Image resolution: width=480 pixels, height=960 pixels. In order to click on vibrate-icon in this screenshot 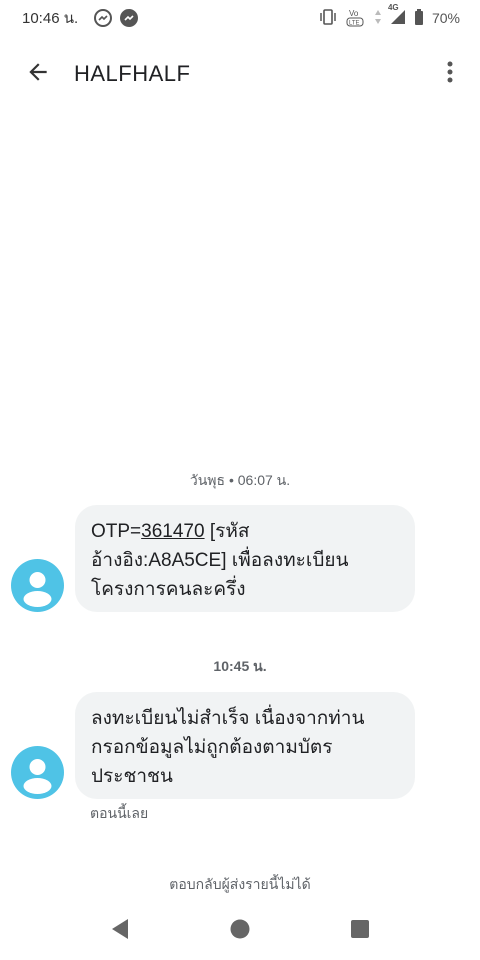, I will do `click(328, 18)`.